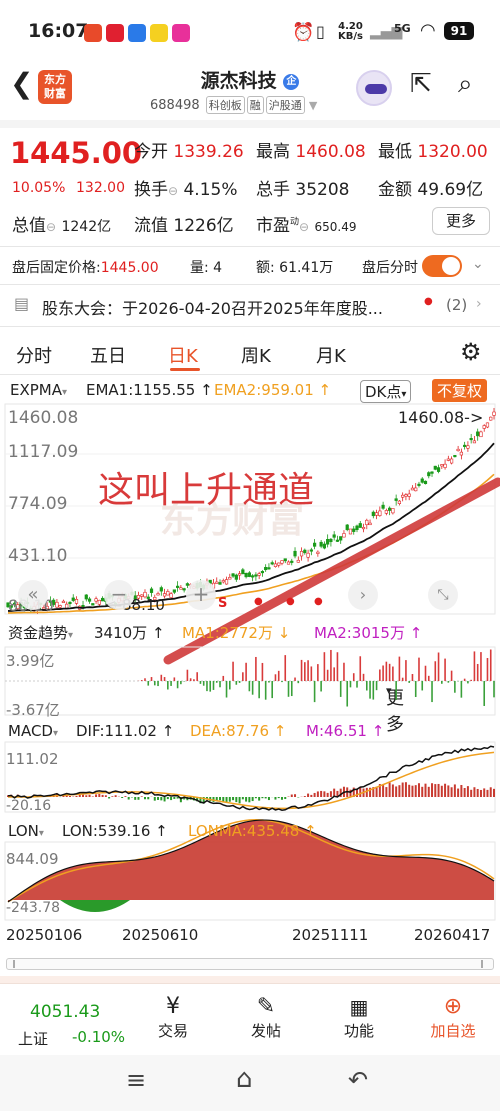  What do you see at coordinates (443, 595) in the screenshot?
I see `fullscreen-icon: ⤡` at bounding box center [443, 595].